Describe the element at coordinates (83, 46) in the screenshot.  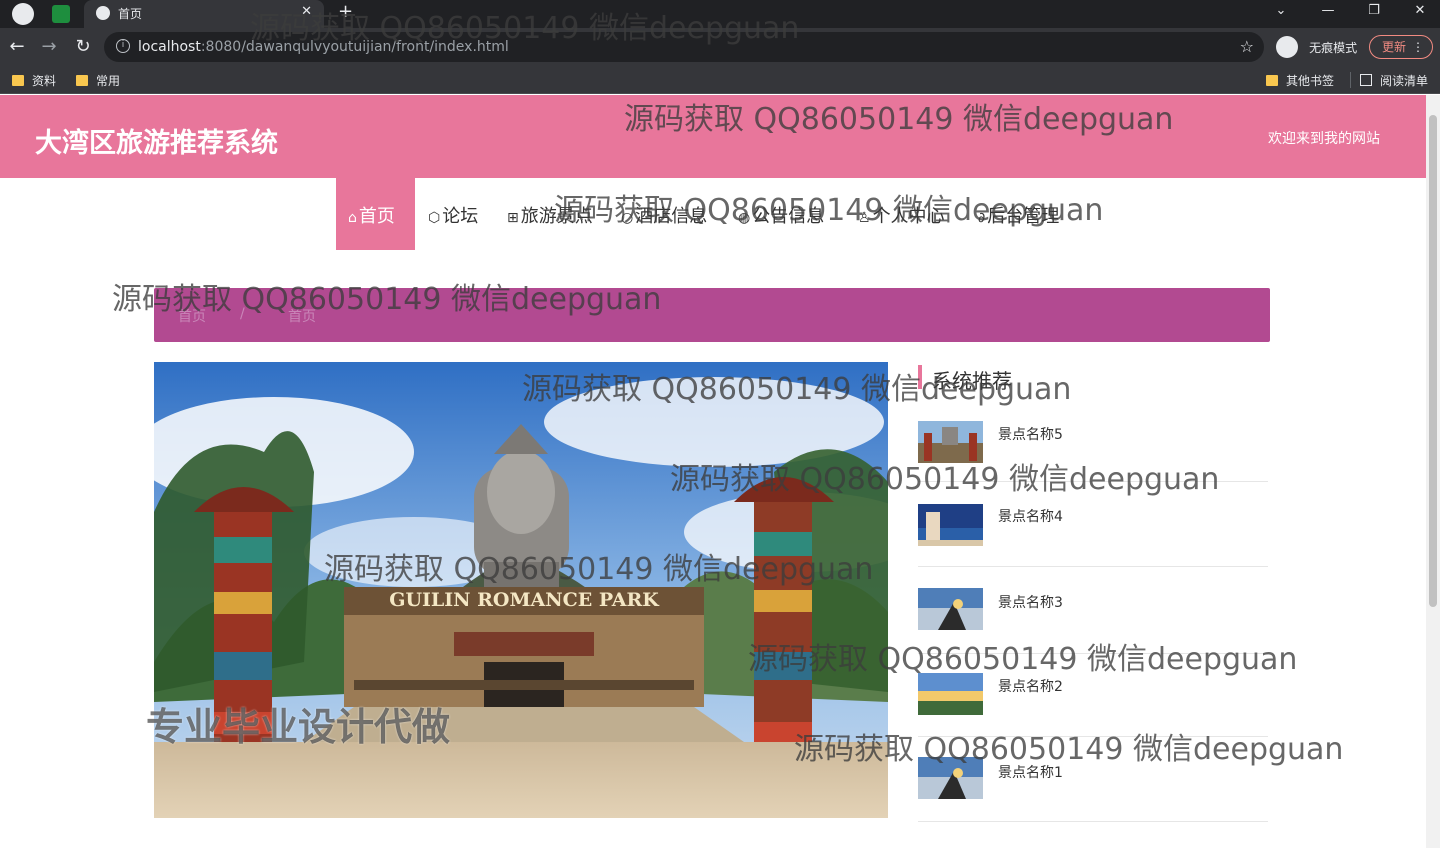
I see `reload-icon: ↻` at that location.